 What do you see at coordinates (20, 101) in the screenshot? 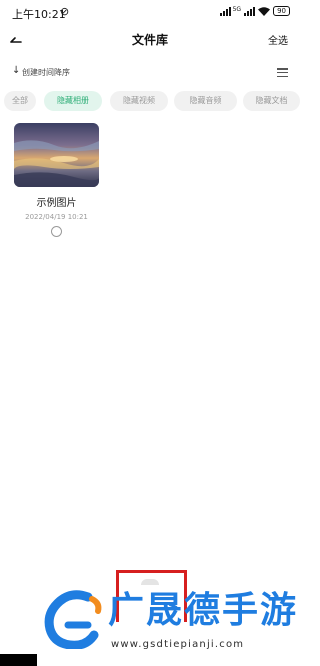
I see `tab-all: 全部` at bounding box center [20, 101].